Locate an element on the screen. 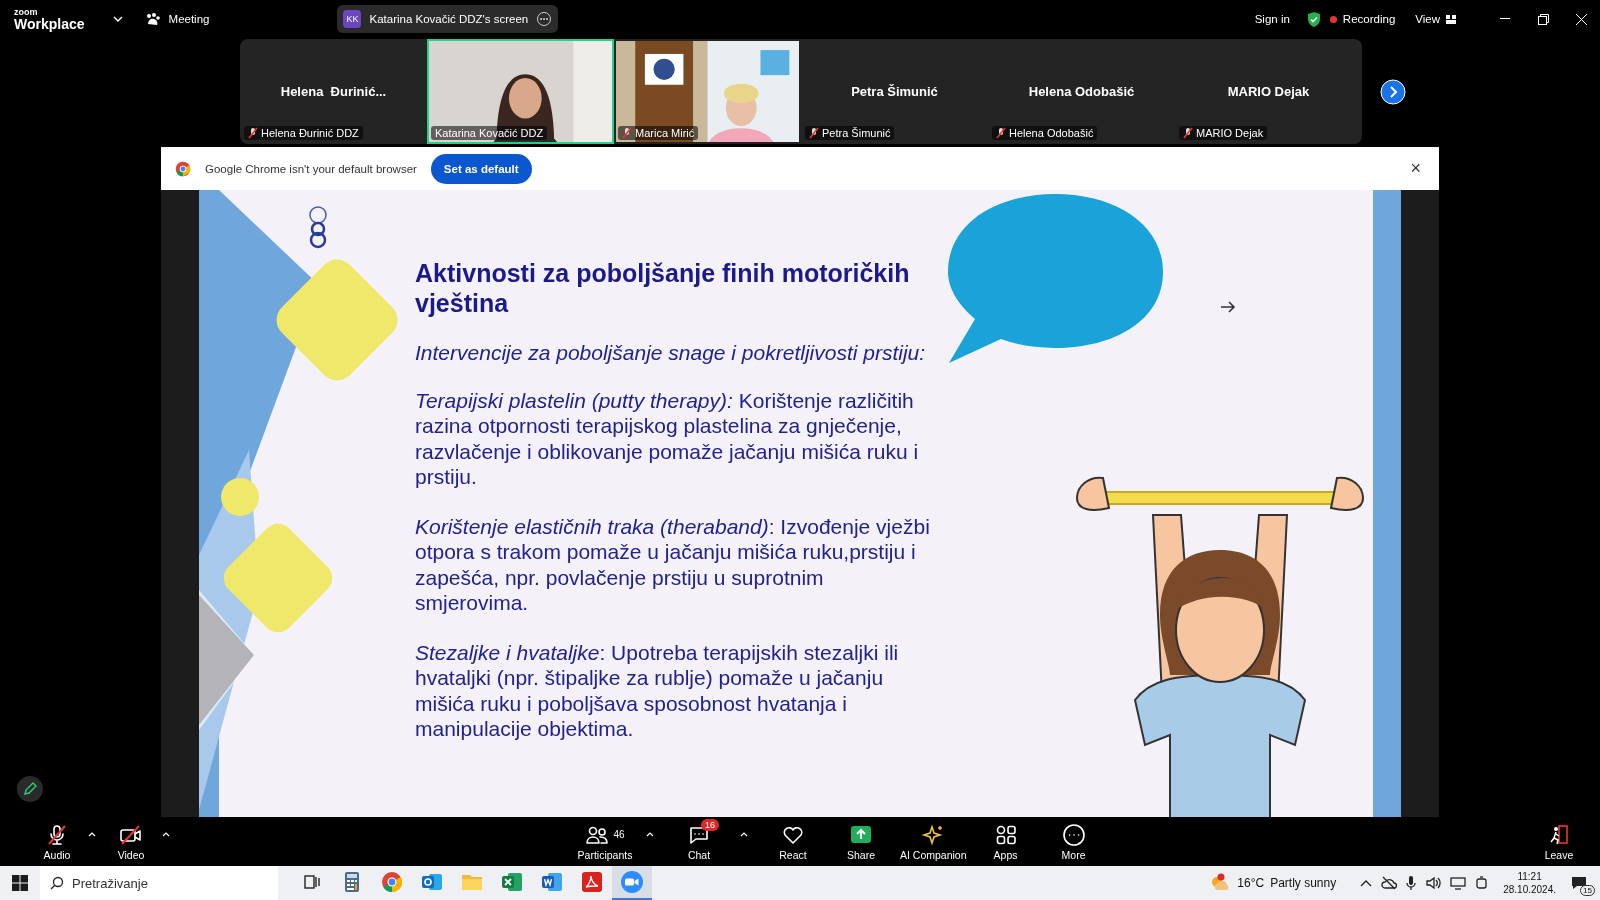 This screenshot has width=1600, height=900. participant-tile: Helena Đurinić... Helena Đurinić DDZ is located at coordinates (333, 91).